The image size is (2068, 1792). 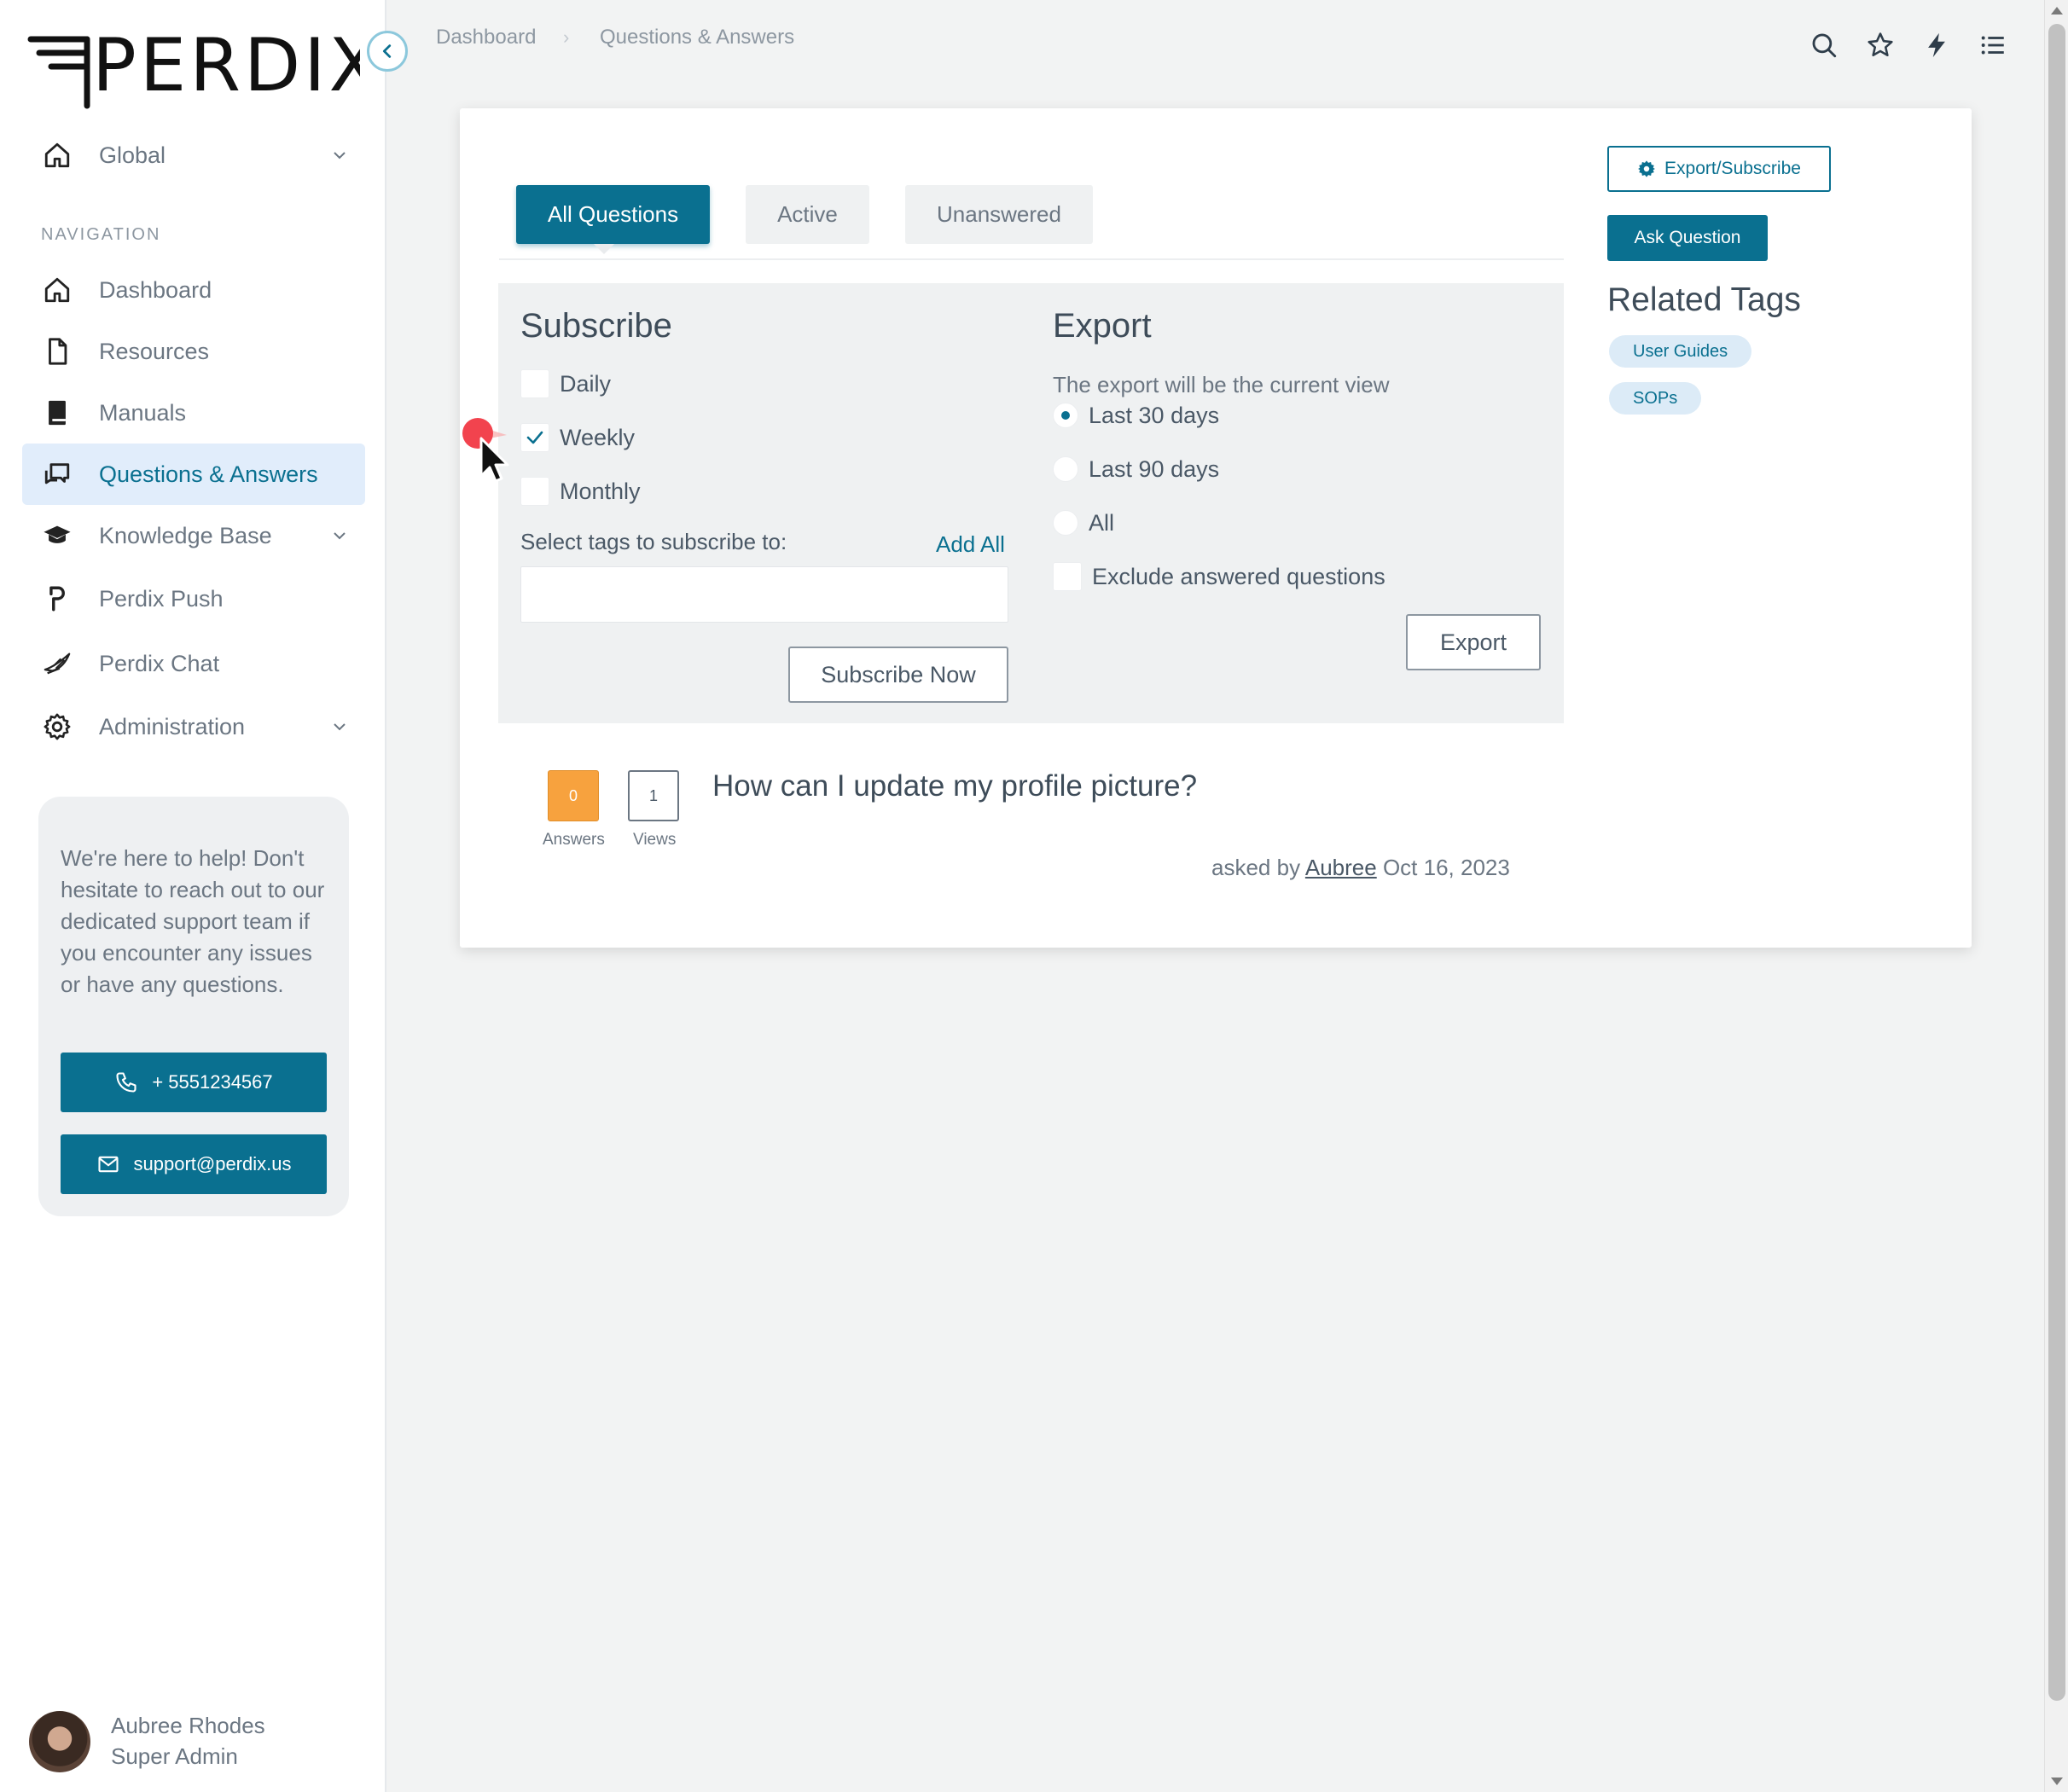 I want to click on exclude-answered-checkbox, so click(x=1067, y=577).